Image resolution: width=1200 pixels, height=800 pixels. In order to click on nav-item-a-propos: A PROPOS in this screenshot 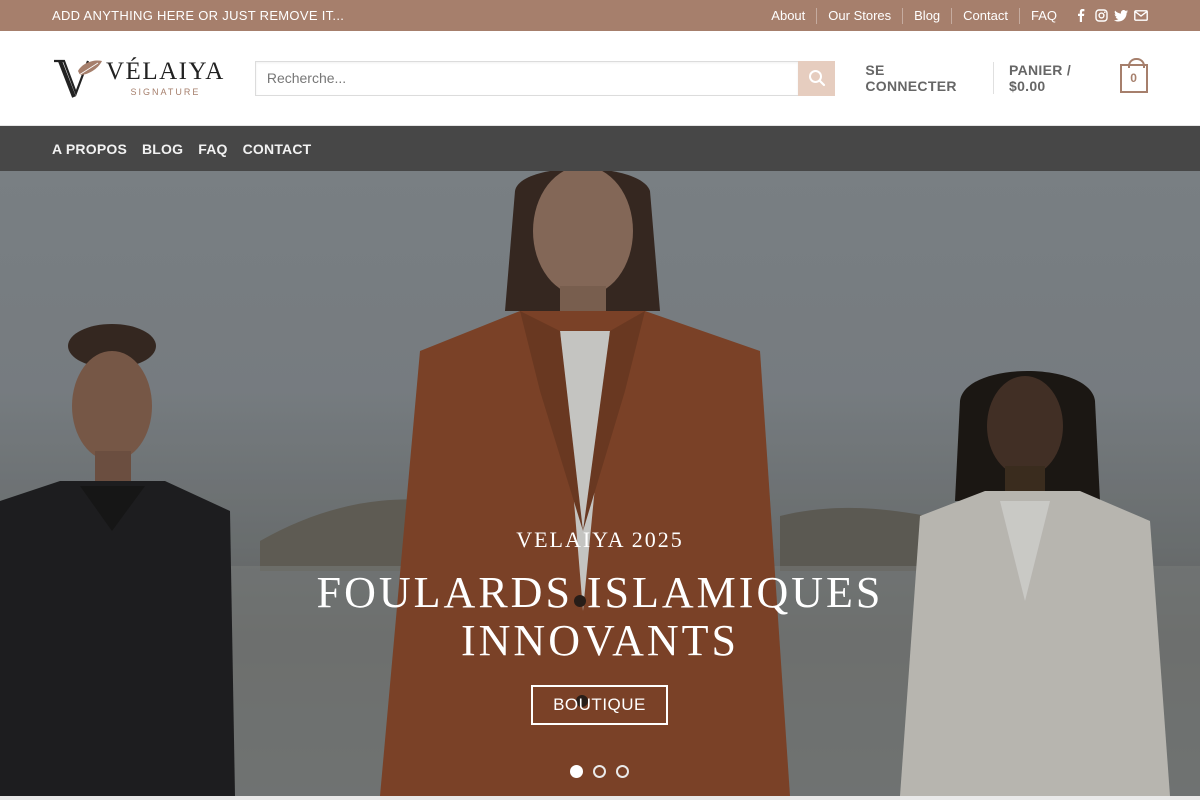, I will do `click(89, 149)`.